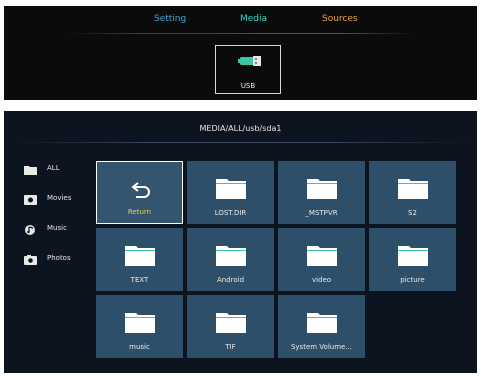  I want to click on tile-label: Return, so click(139, 212).